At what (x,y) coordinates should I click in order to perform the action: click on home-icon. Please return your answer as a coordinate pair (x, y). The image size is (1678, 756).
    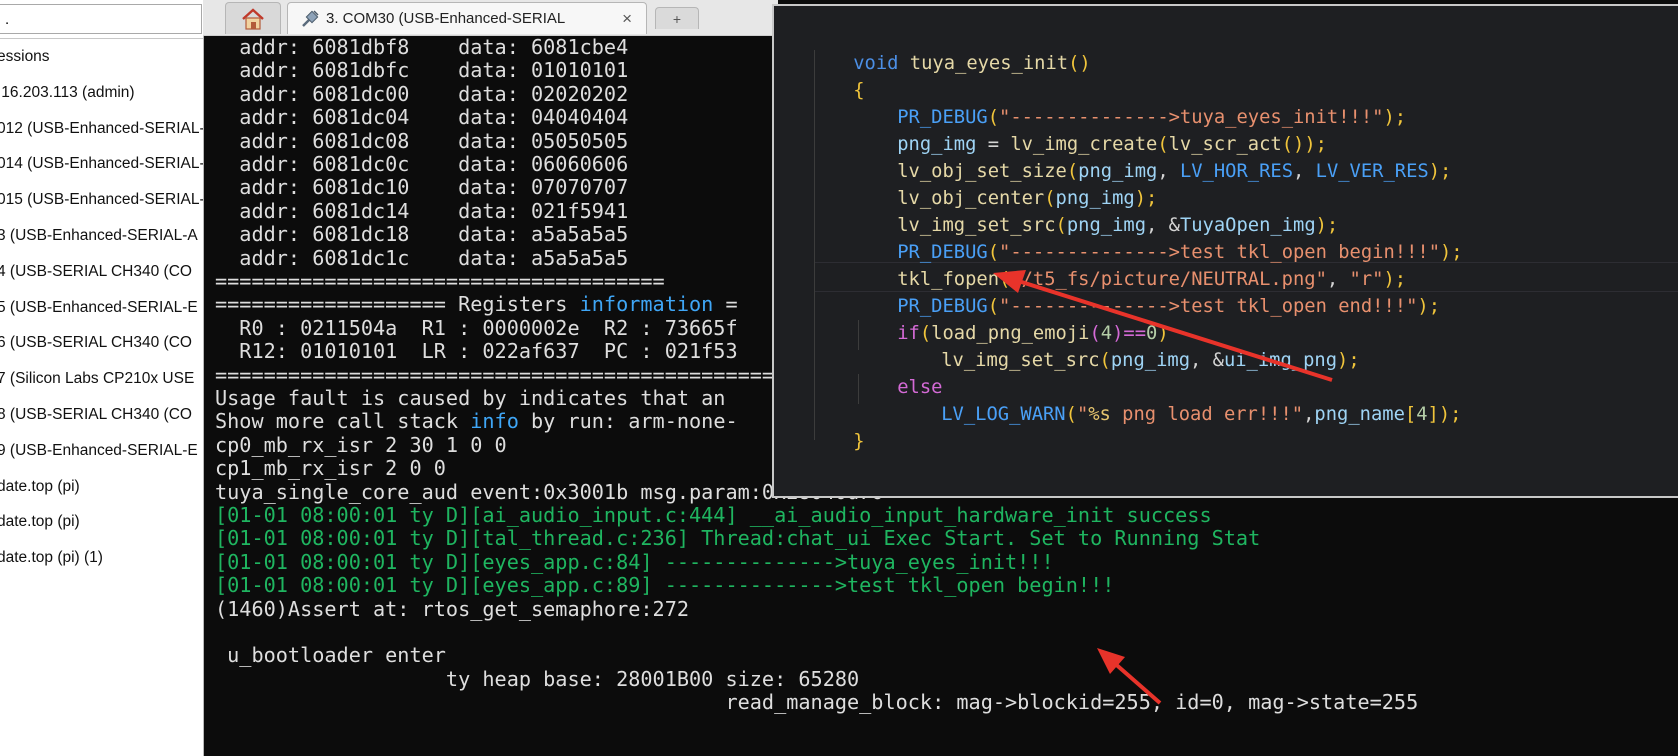
    Looking at the image, I should click on (253, 18).